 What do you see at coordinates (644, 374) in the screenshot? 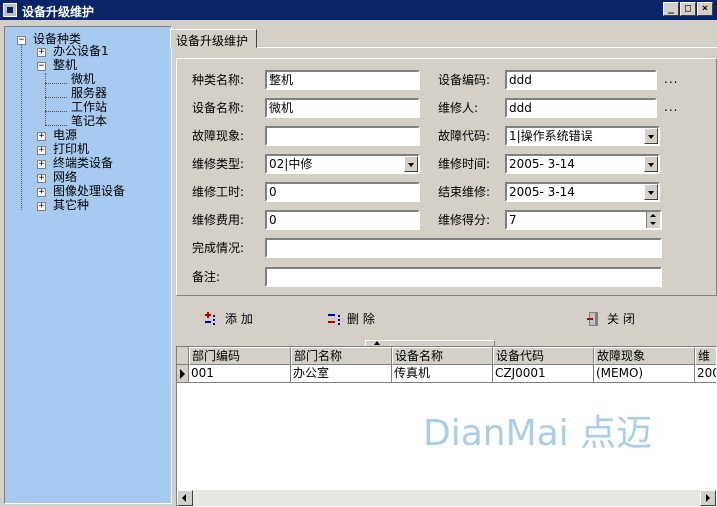
I see `table-cell: (MEMO)` at bounding box center [644, 374].